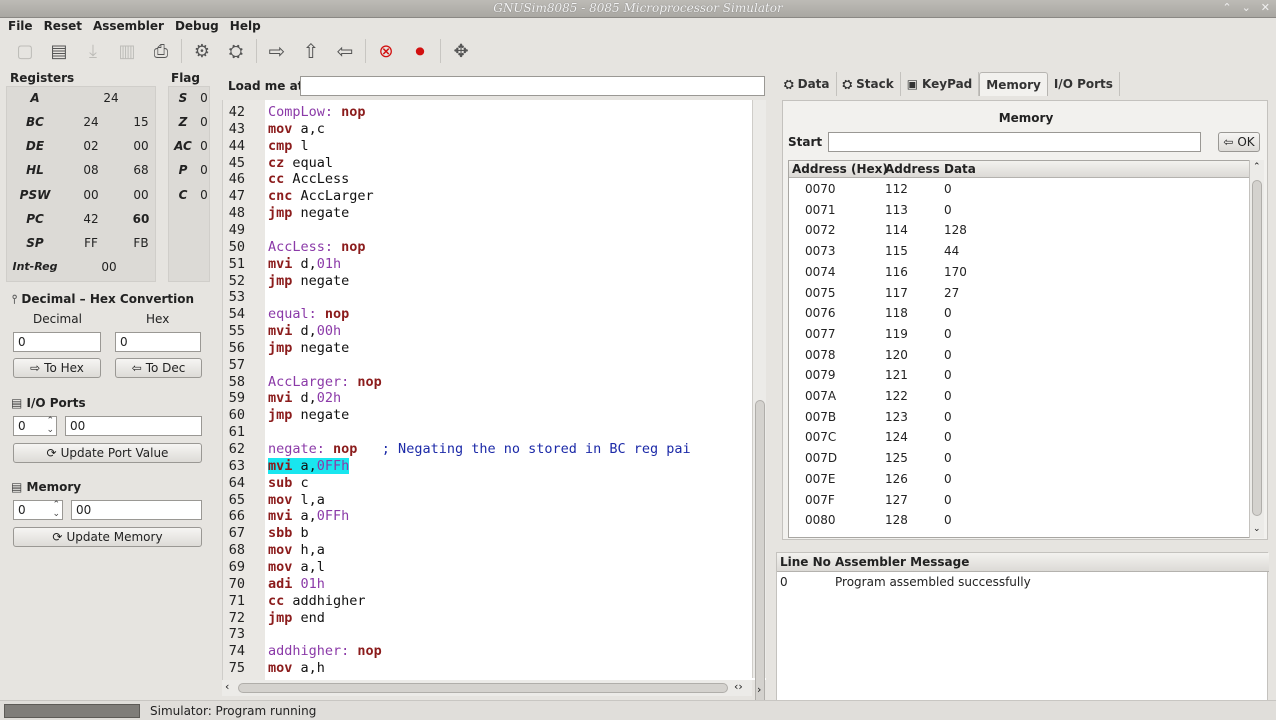 This screenshot has width=1276, height=720. What do you see at coordinates (59, 51) in the screenshot?
I see `open-file-icon: ▤` at bounding box center [59, 51].